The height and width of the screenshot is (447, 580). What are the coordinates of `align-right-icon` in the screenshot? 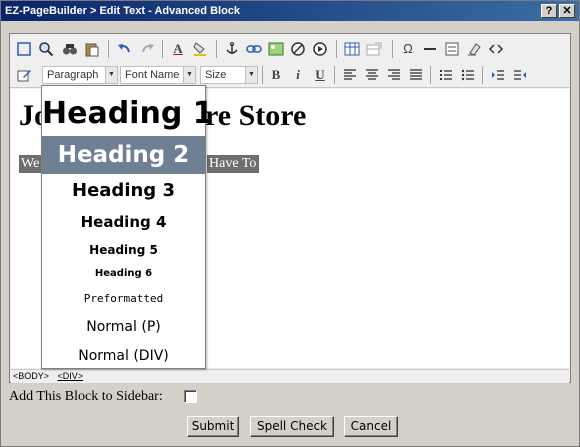 It's located at (394, 75).